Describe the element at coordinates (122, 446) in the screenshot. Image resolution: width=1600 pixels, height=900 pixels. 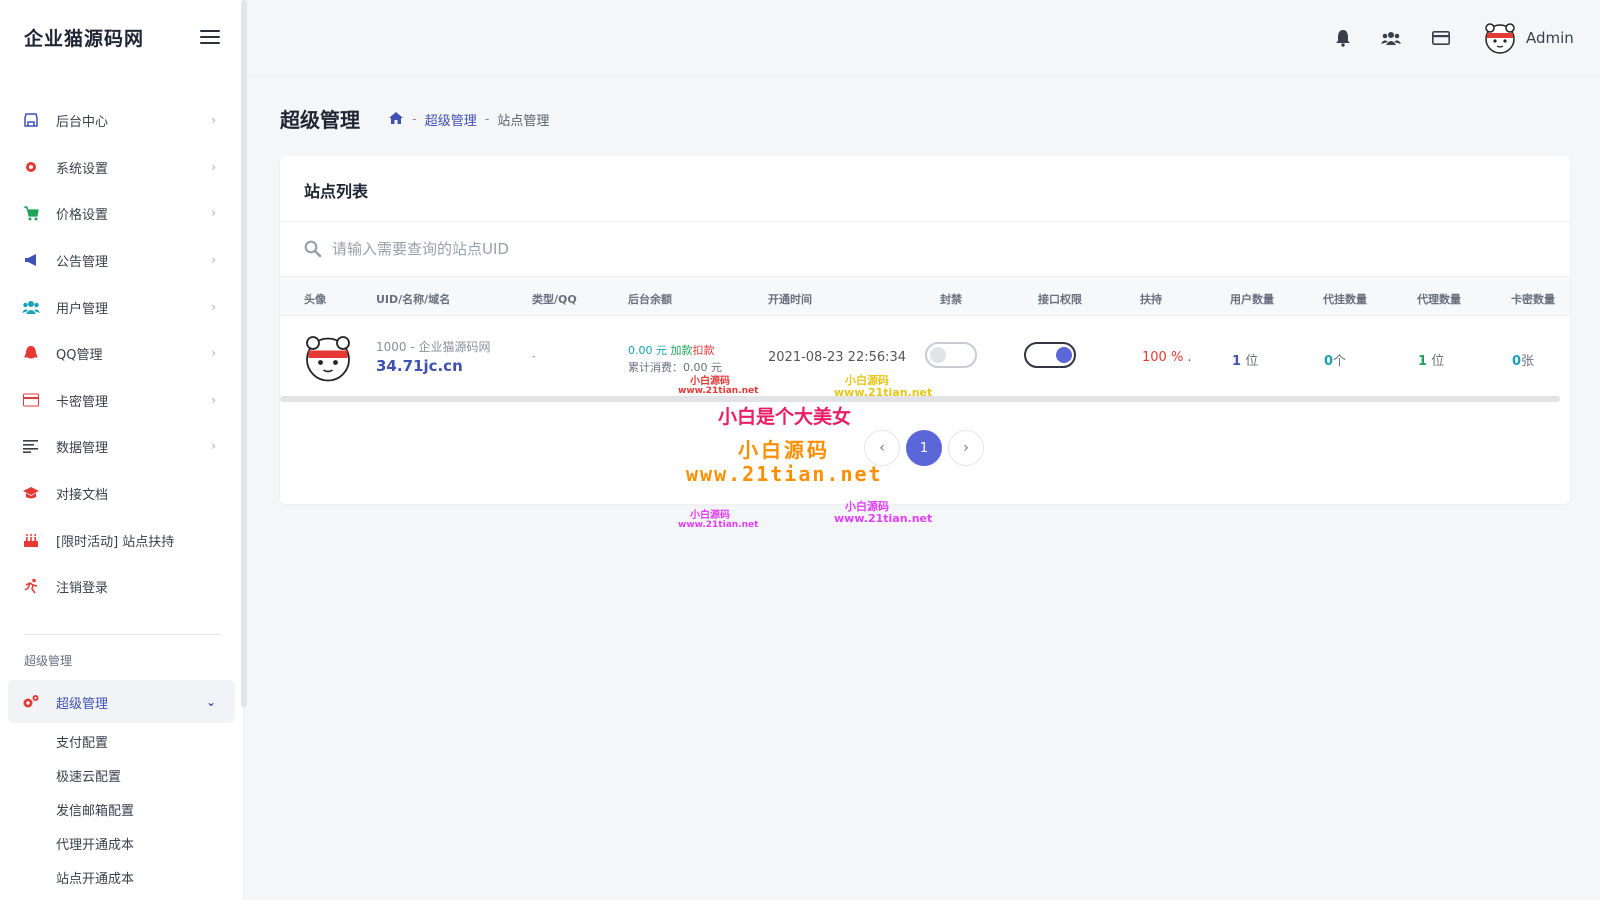
I see `sidebar-item-data: 数据管理 ›` at that location.